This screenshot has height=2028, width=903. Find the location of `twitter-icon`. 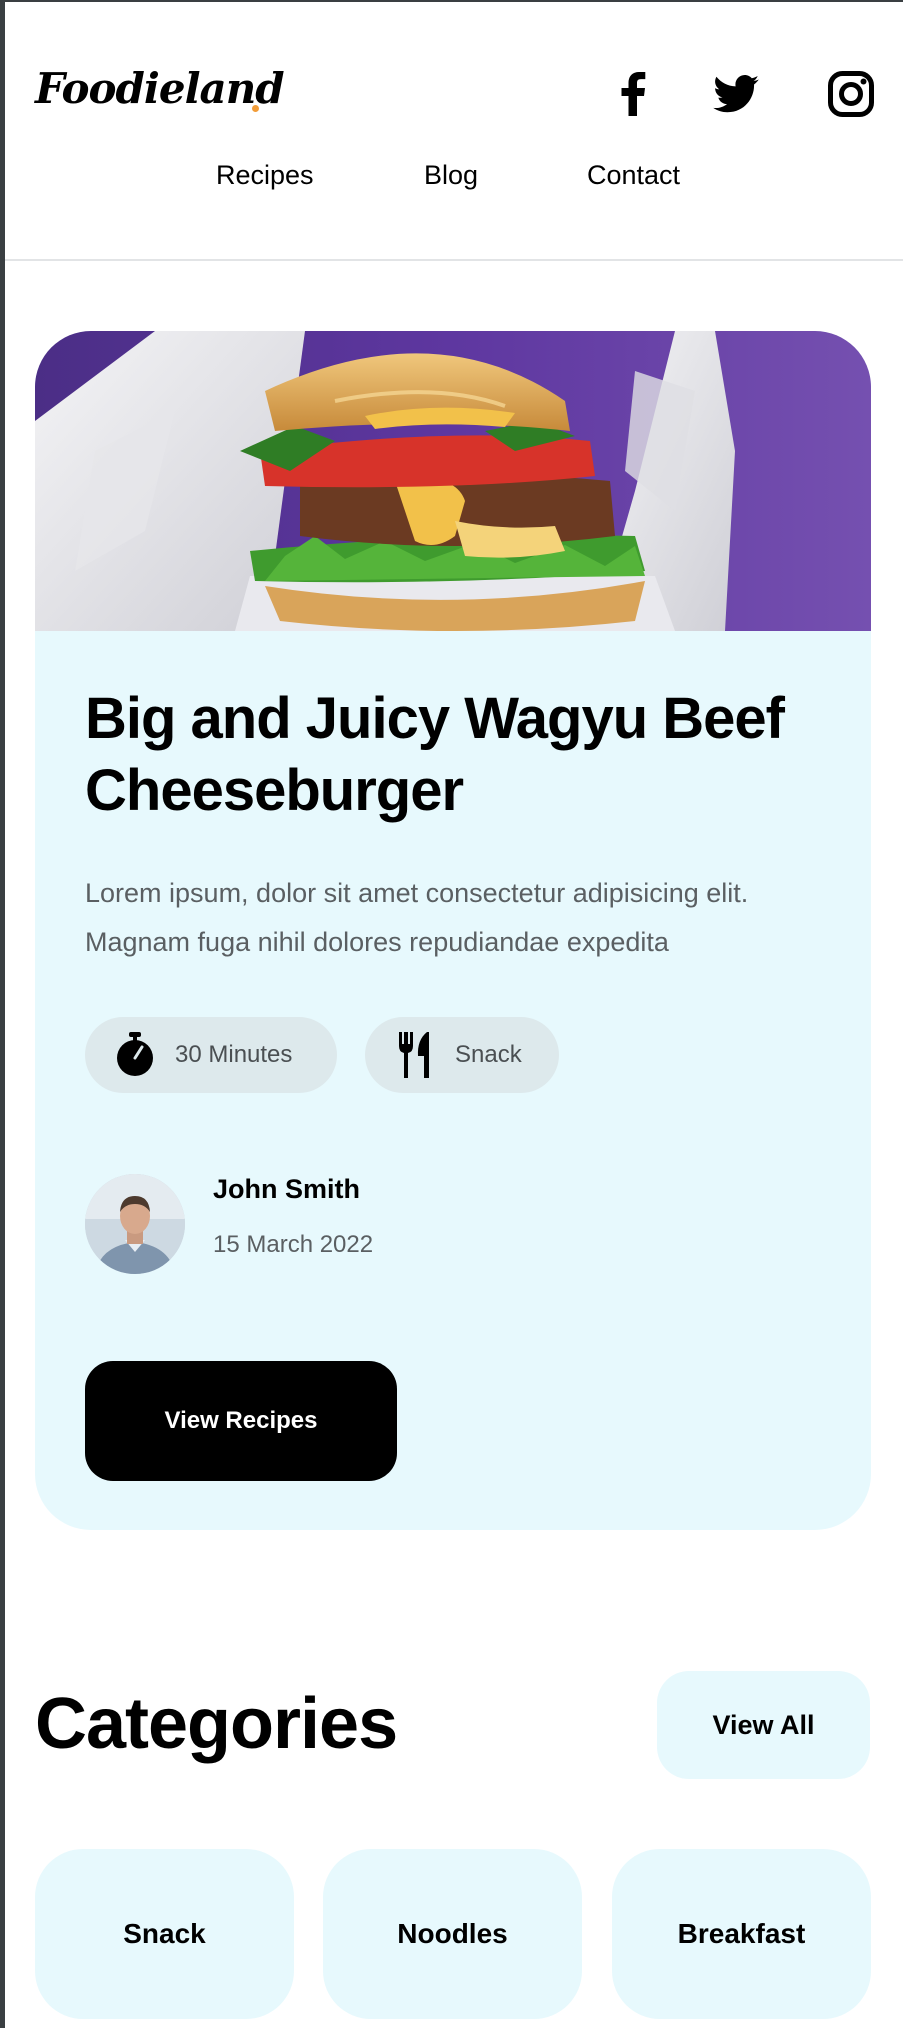

twitter-icon is located at coordinates (736, 94).